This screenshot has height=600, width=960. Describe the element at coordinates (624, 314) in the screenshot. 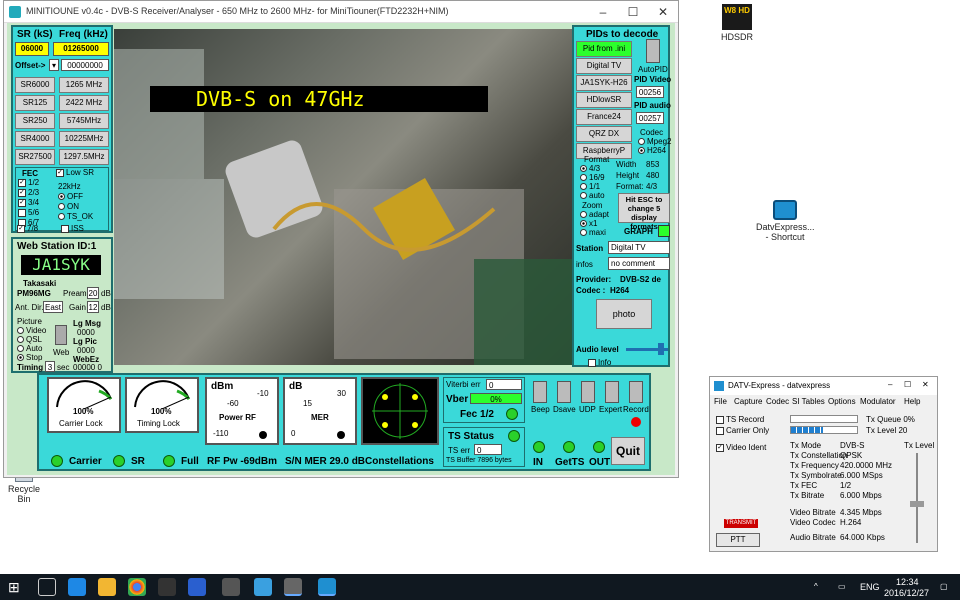

I see `photo-button: photo` at that location.